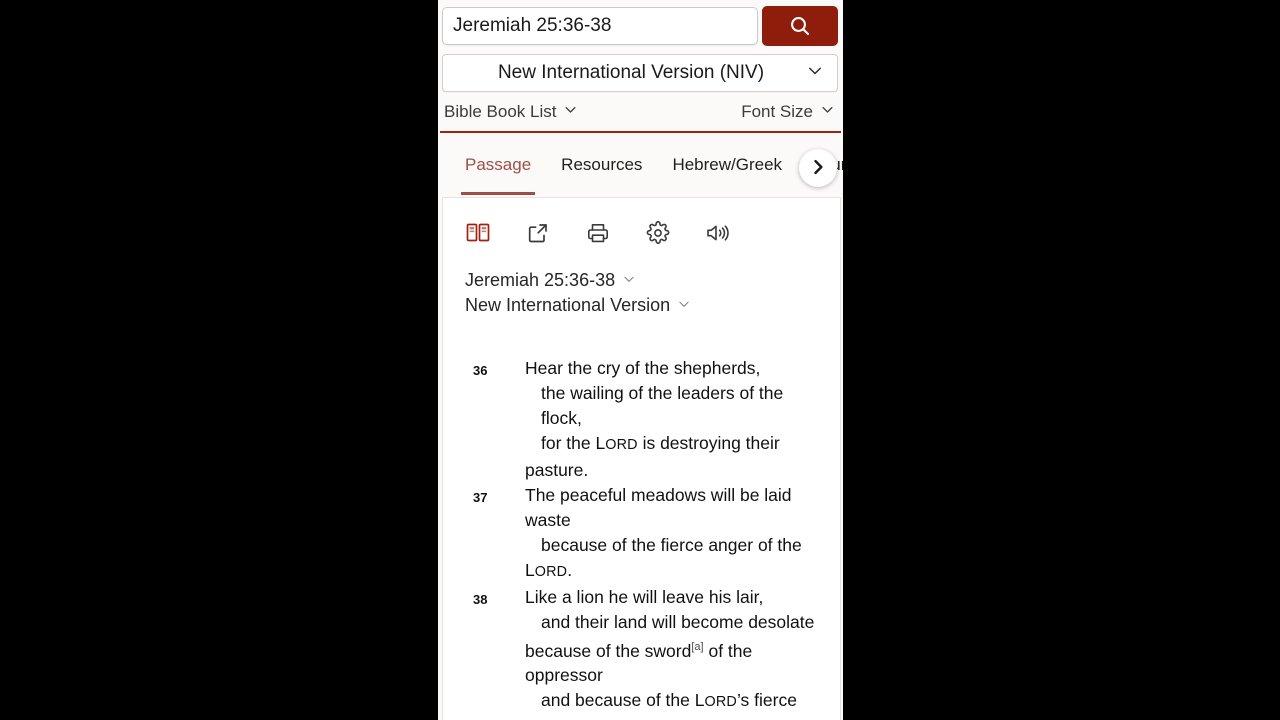 This screenshot has height=720, width=1280. Describe the element at coordinates (675, 717) in the screenshot. I see `verse-line: anger.` at that location.